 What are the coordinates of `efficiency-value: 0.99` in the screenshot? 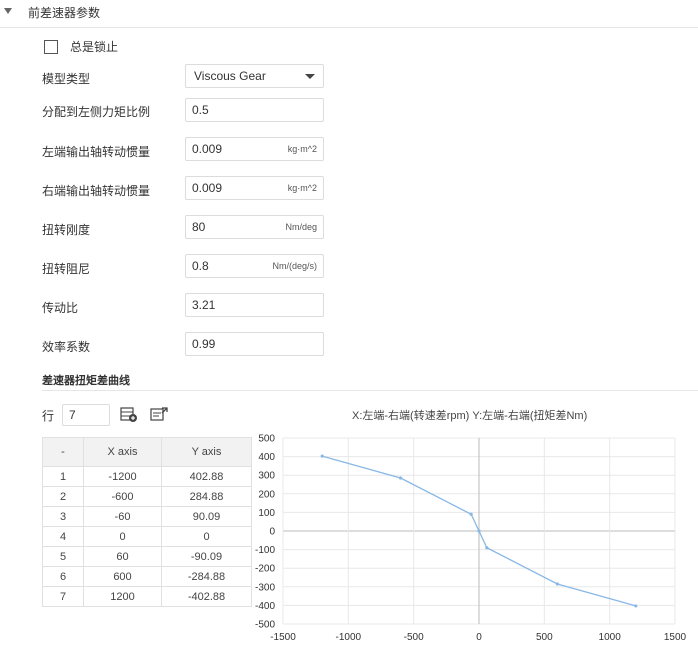 It's located at (204, 344).